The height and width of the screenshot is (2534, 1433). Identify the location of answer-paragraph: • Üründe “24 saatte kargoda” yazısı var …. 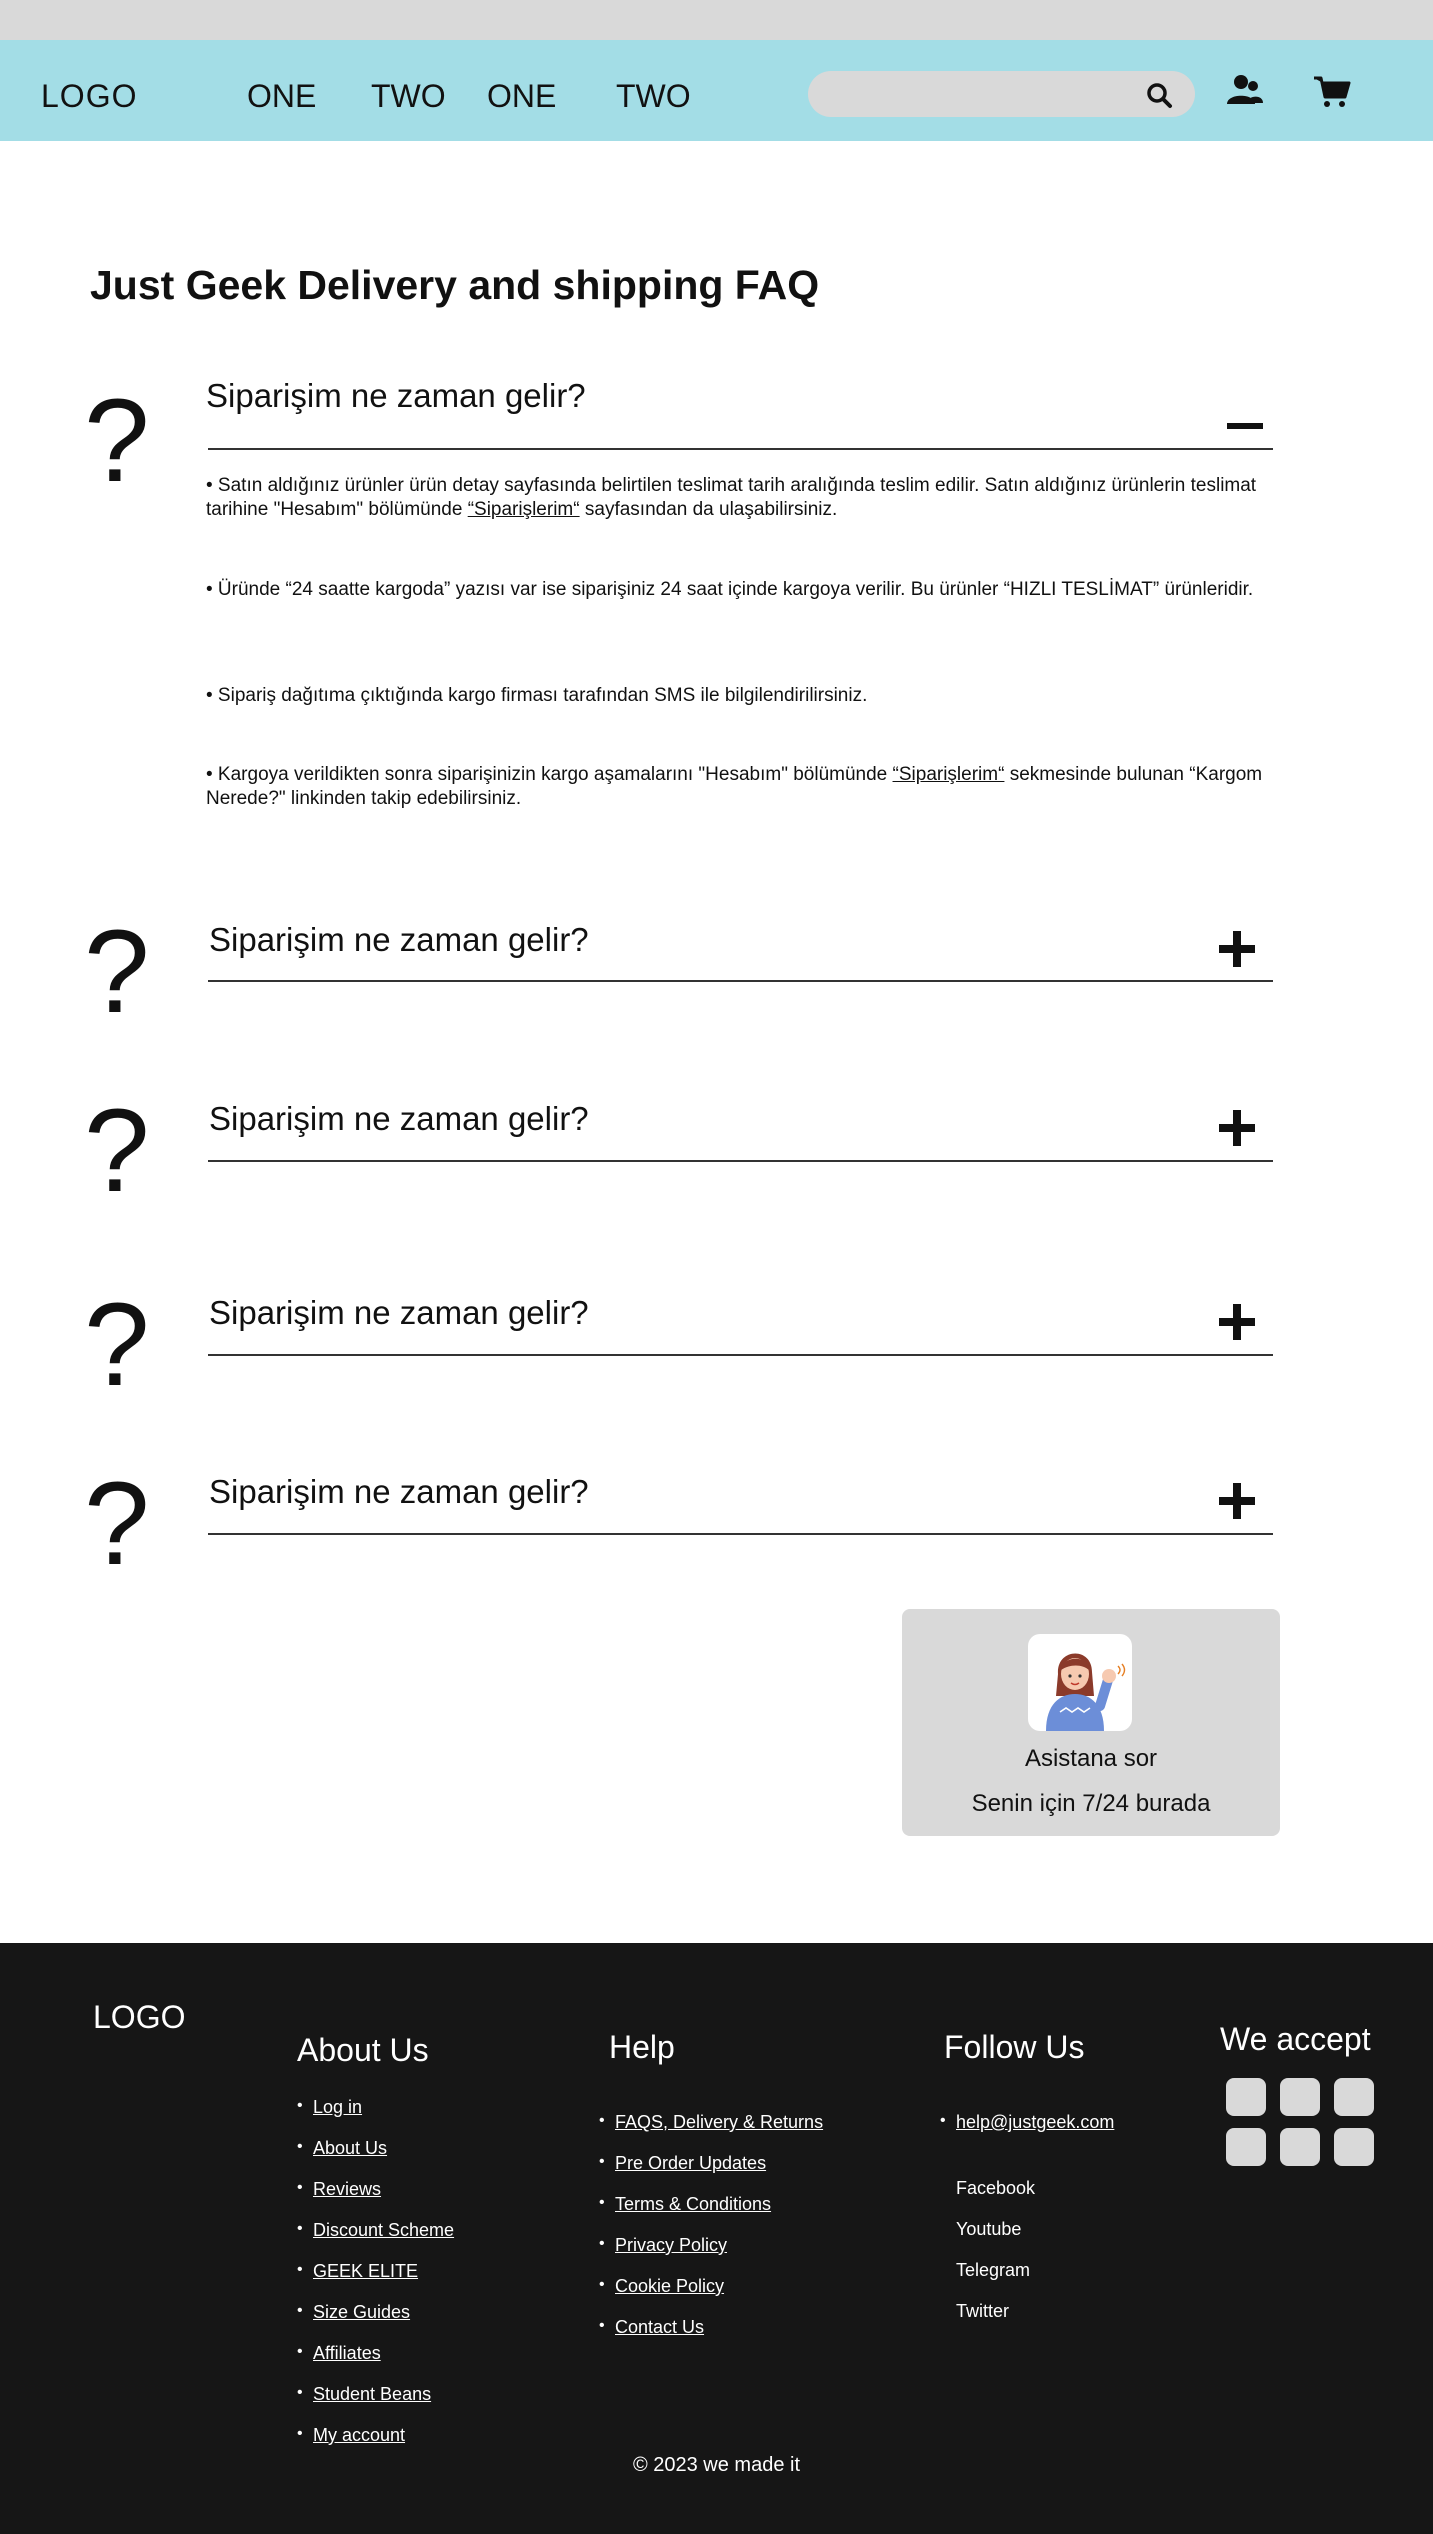
(730, 589).